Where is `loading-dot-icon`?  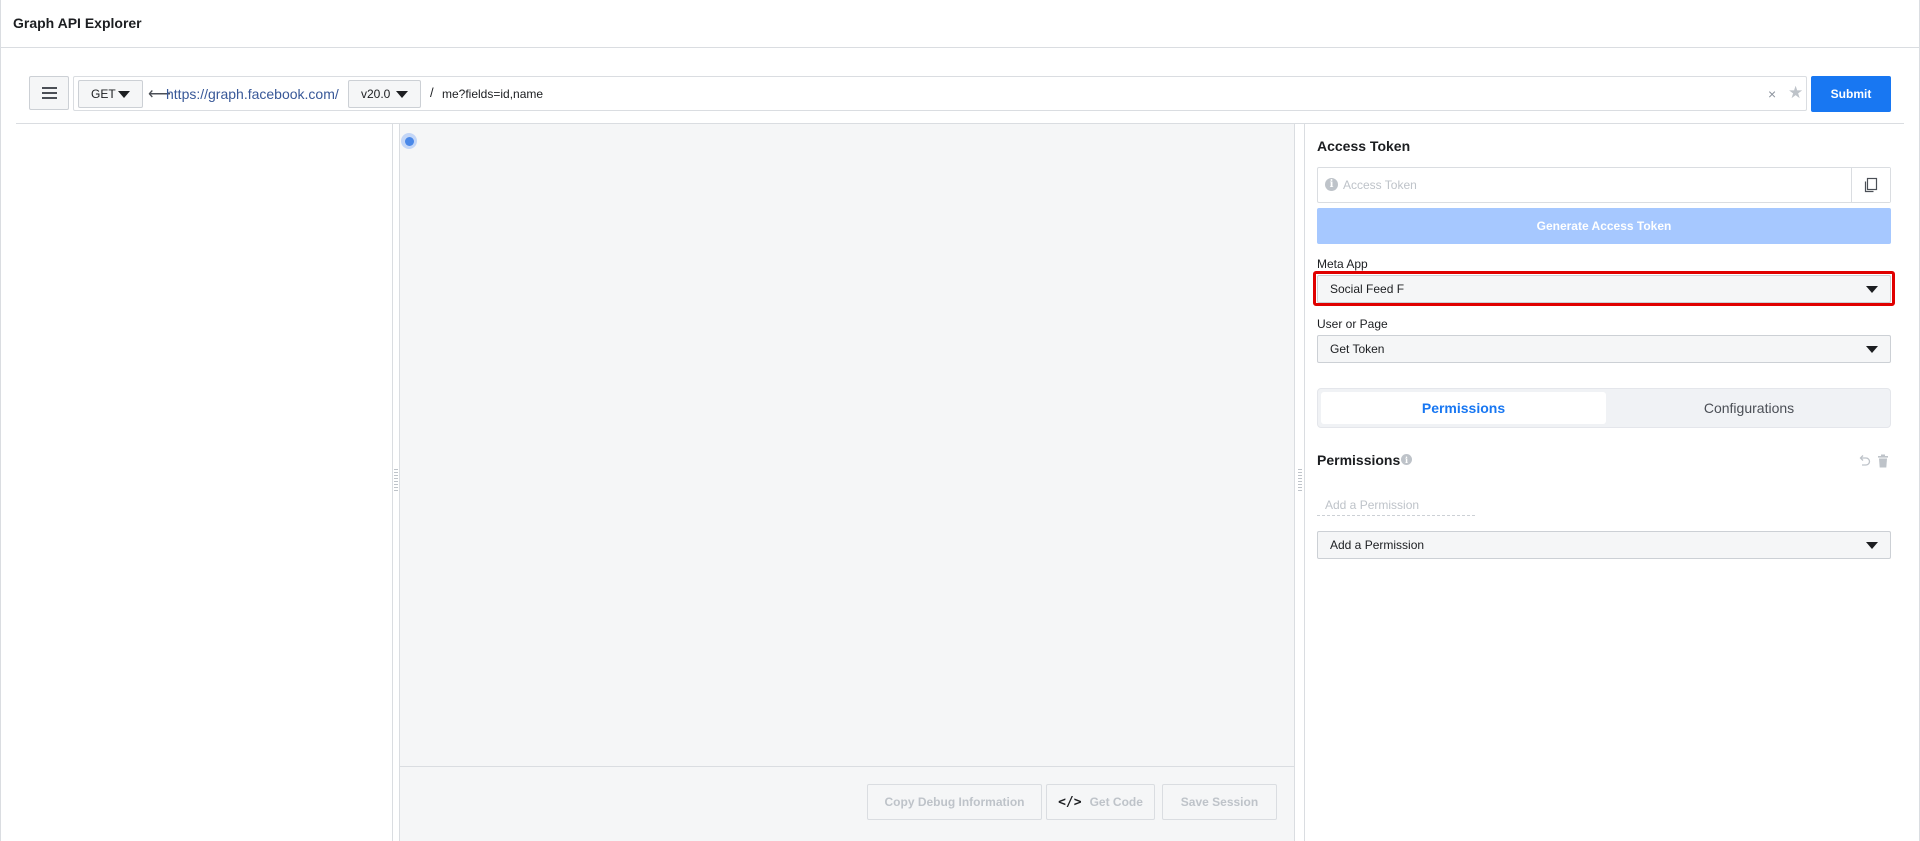
loading-dot-icon is located at coordinates (409, 141).